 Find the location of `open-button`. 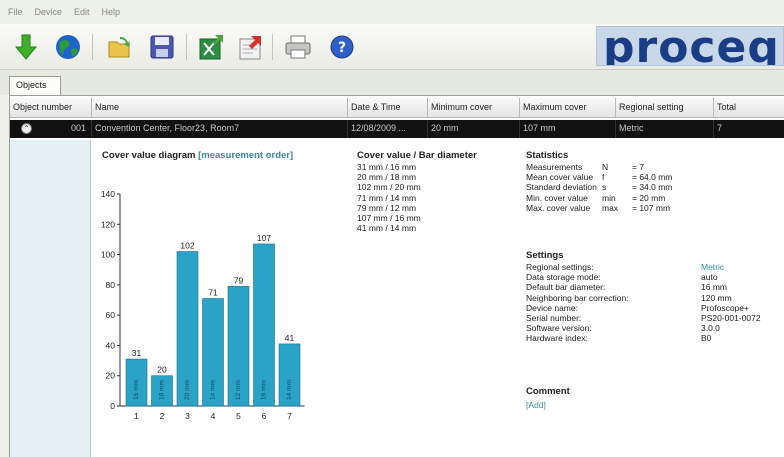

open-button is located at coordinates (120, 47).